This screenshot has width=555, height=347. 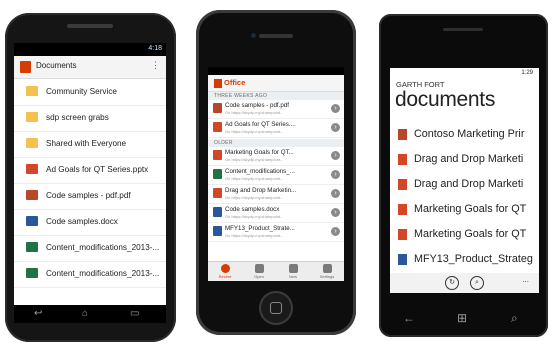 I want to click on ios-tab-bar: Recent Open New Settings, so click(x=276, y=271).